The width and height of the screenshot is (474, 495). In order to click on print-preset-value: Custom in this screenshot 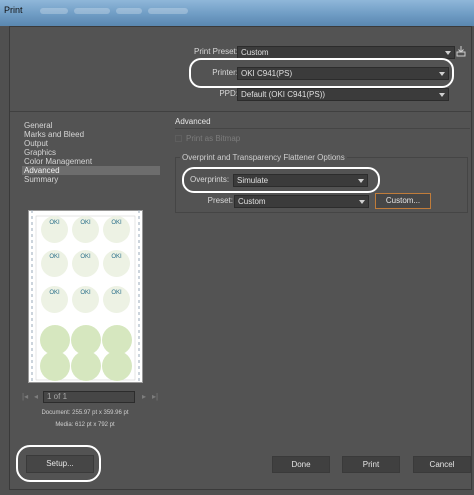, I will do `click(255, 52)`.